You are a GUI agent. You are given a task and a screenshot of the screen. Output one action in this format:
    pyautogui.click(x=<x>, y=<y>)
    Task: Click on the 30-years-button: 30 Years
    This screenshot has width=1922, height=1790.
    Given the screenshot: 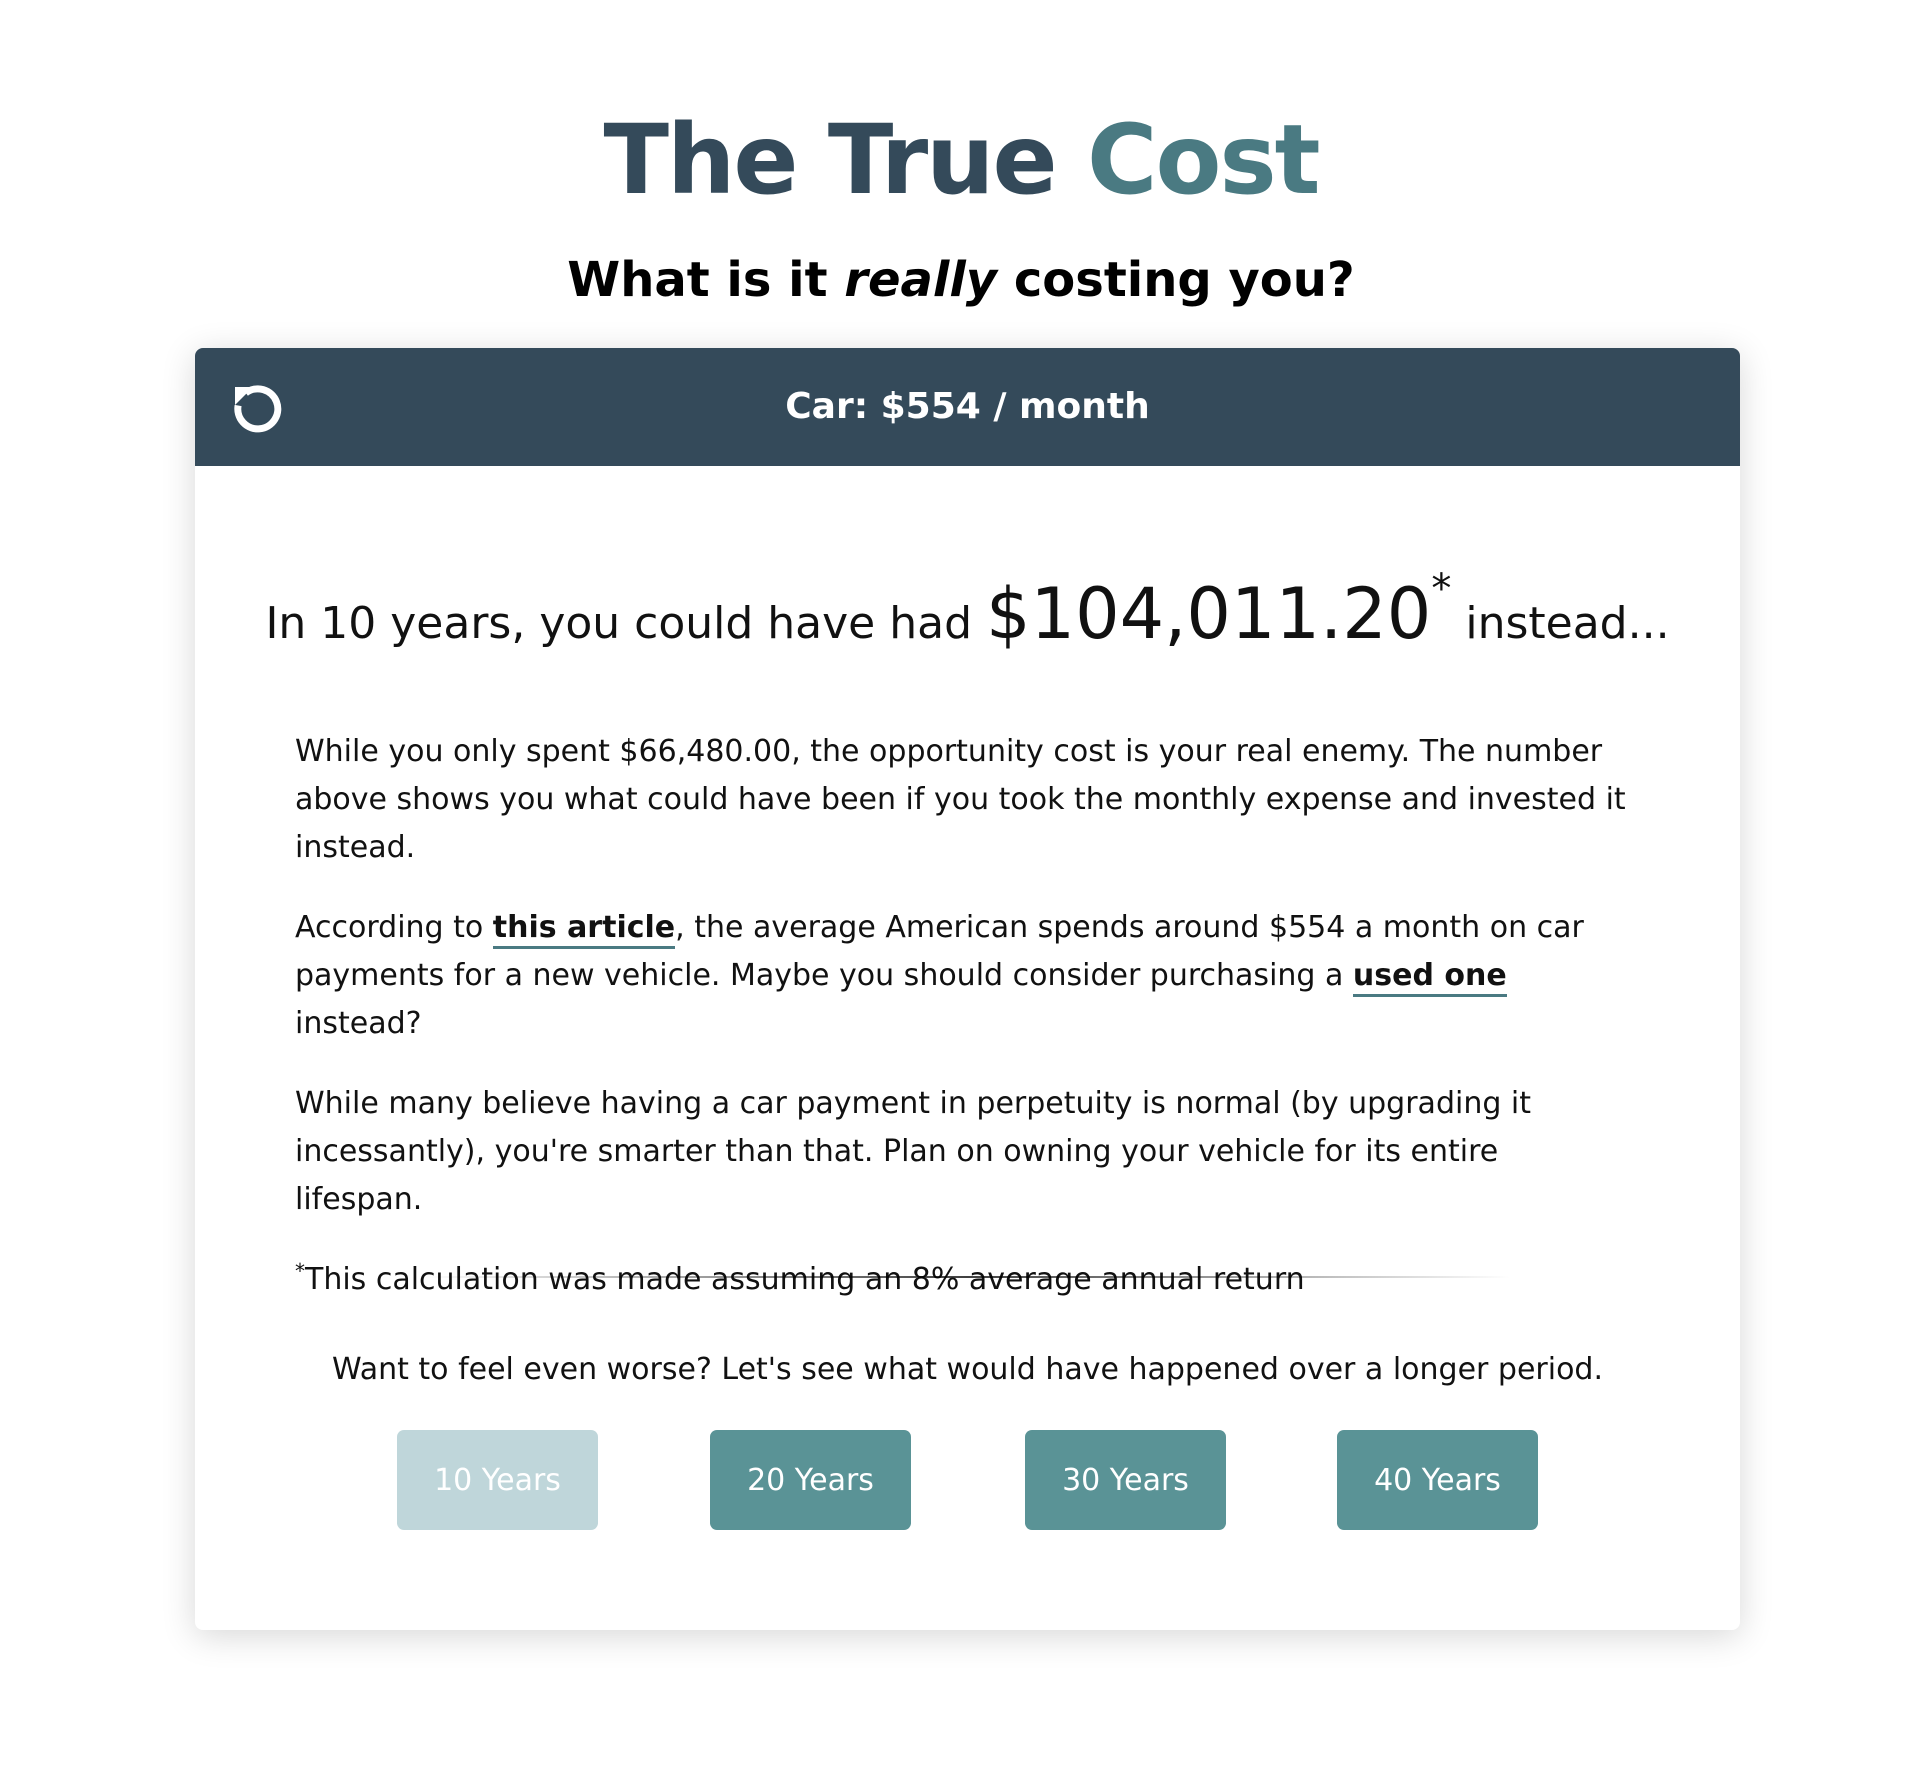 What is the action you would take?
    pyautogui.click(x=1125, y=1480)
    